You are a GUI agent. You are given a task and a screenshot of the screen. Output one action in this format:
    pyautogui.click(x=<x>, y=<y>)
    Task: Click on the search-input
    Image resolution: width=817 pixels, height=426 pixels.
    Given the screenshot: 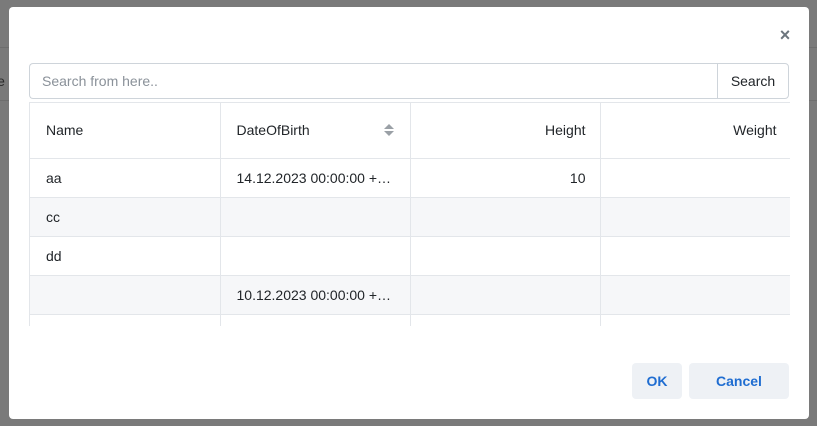 What is the action you would take?
    pyautogui.click(x=373, y=81)
    